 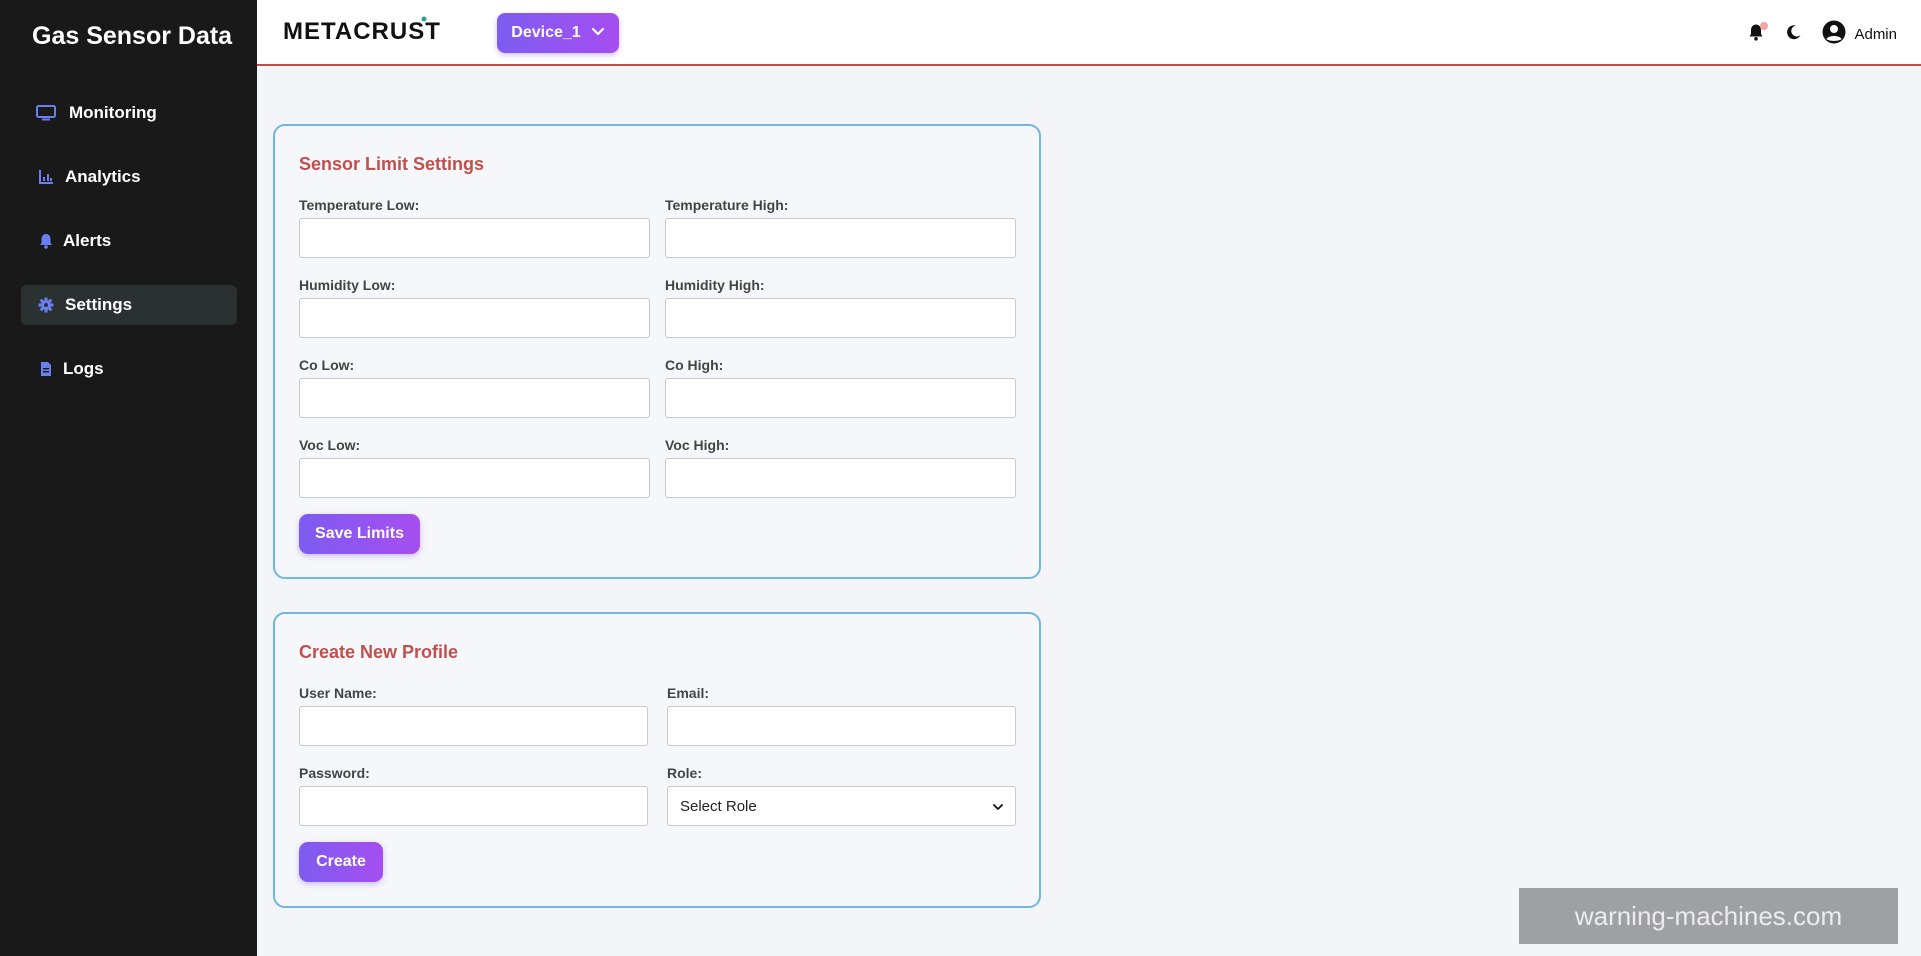 I want to click on user-name: Admin, so click(x=1875, y=34).